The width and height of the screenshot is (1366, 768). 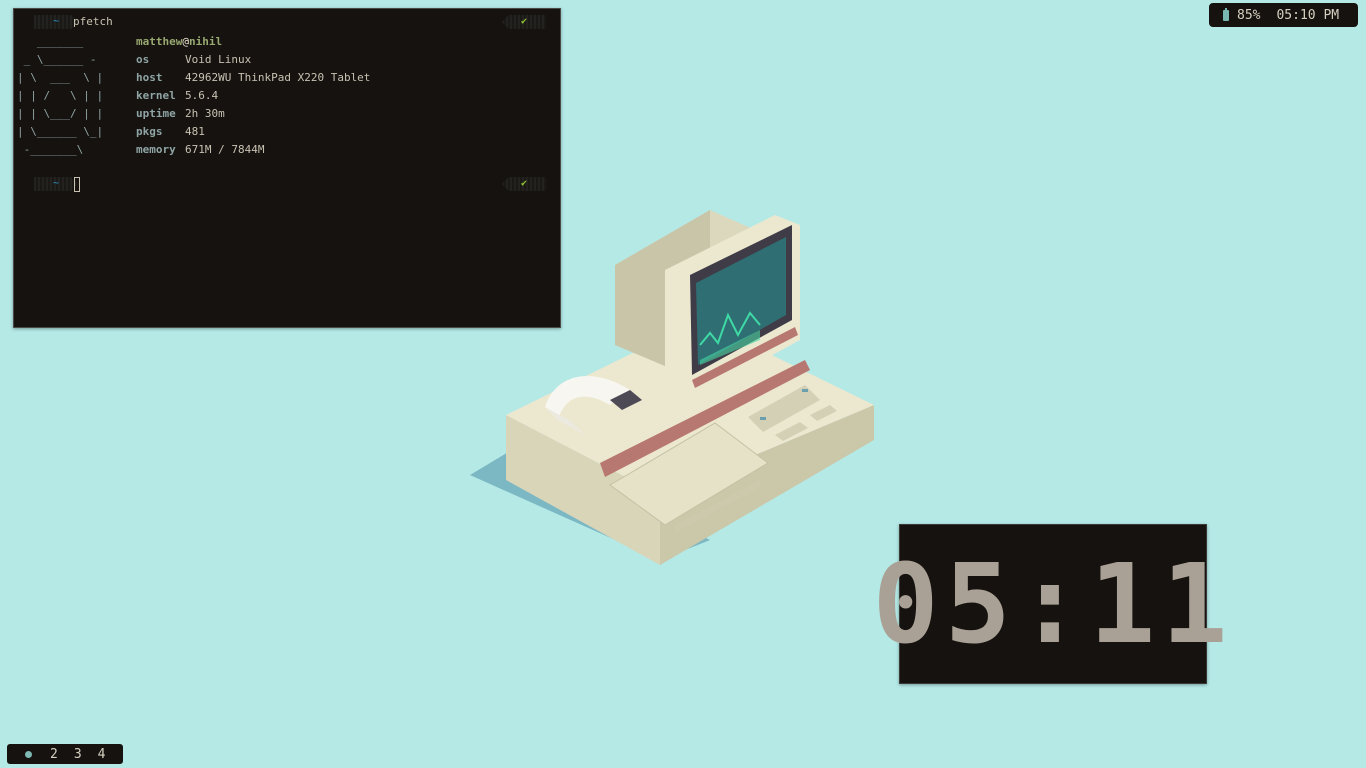 I want to click on info-value: 671M / 7844M, so click(x=225, y=149).